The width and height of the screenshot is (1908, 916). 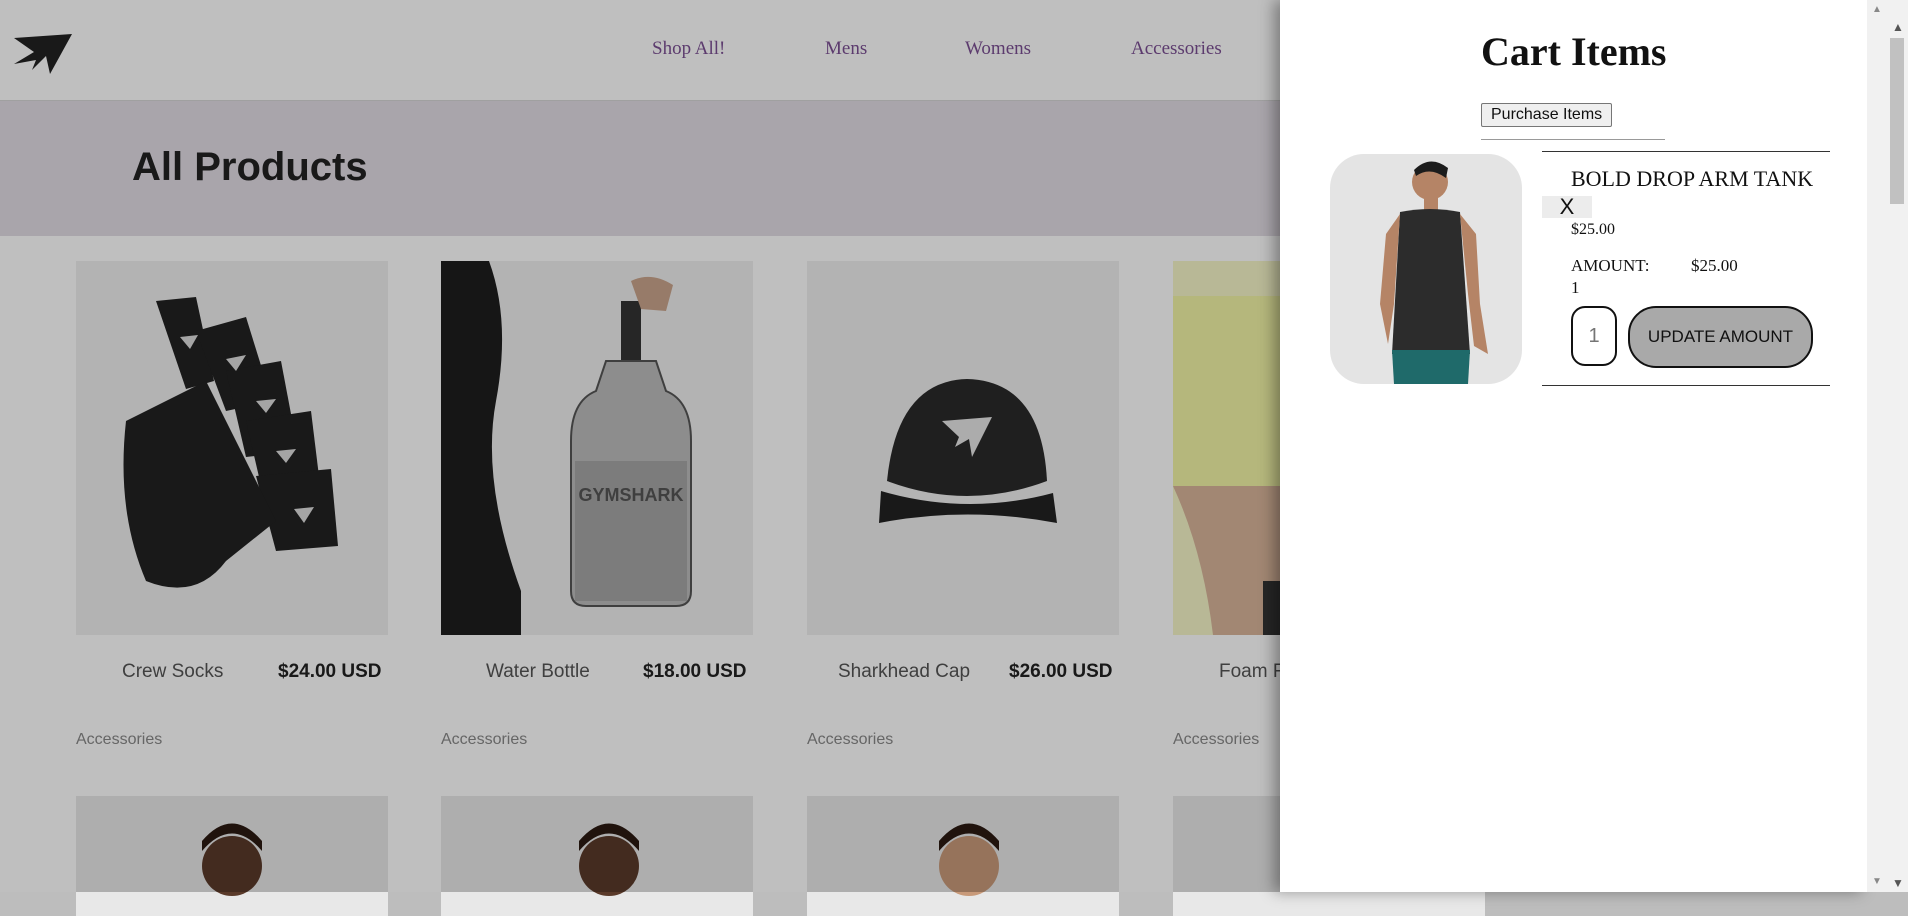 I want to click on amount-label: AMOUNT:, so click(x=1610, y=265).